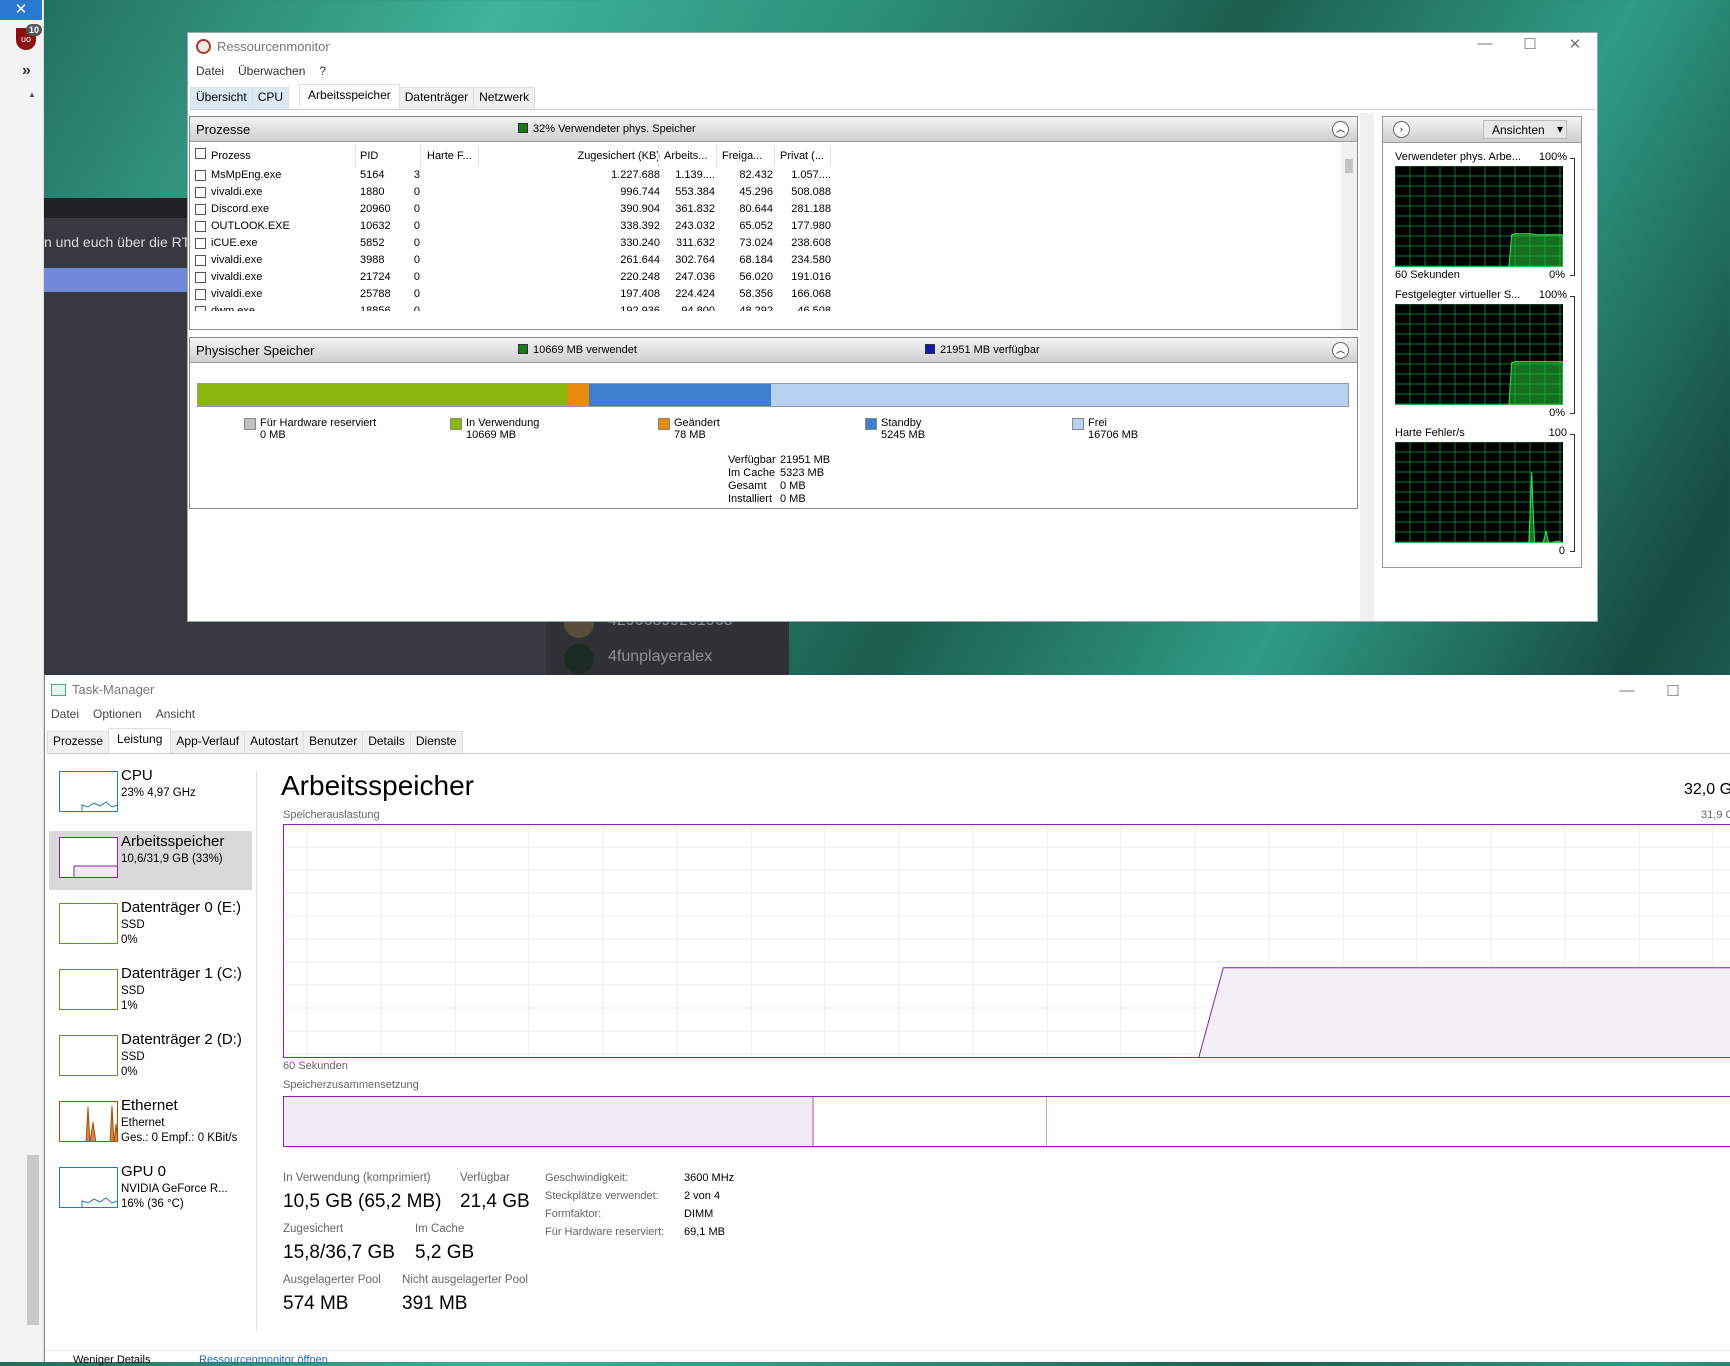 The height and width of the screenshot is (1366, 1730). Describe the element at coordinates (549, 1121) in the screenshot. I see `composition-in-use` at that location.